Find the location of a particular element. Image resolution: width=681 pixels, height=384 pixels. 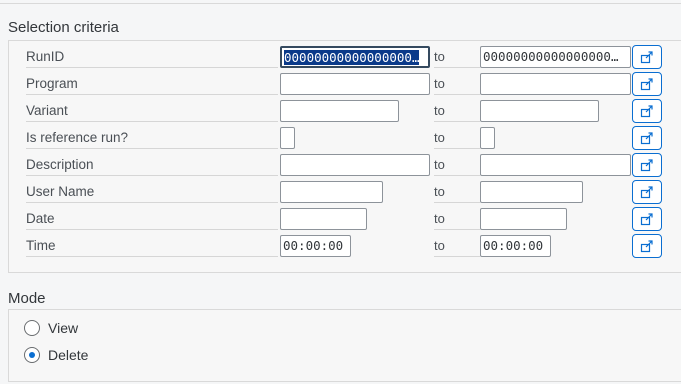

program-multiple-selection-button is located at coordinates (647, 84).